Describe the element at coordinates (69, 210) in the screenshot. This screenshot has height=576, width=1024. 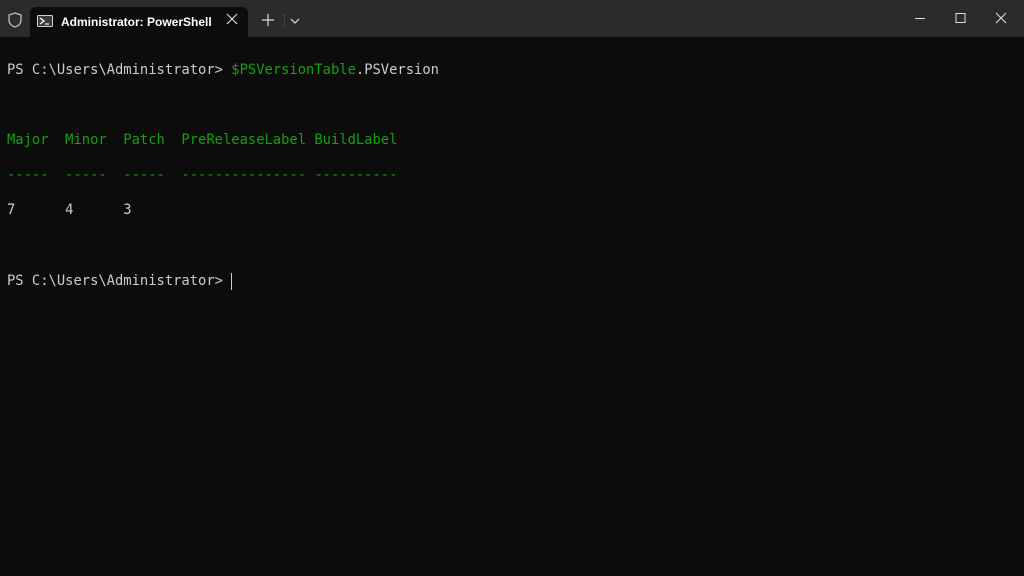
I see `table-row: 7 4 3` at that location.